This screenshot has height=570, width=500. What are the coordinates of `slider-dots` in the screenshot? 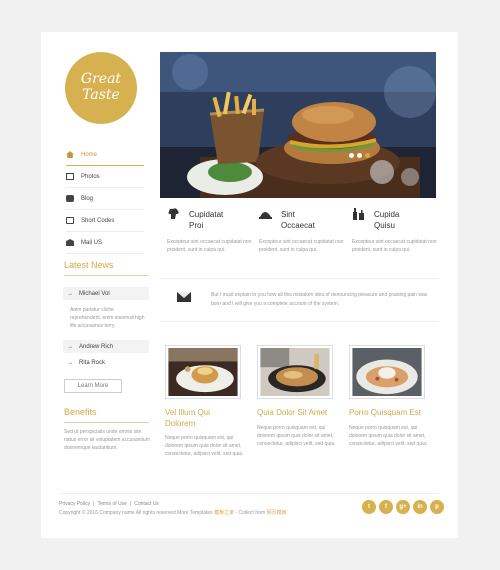 It's located at (359, 155).